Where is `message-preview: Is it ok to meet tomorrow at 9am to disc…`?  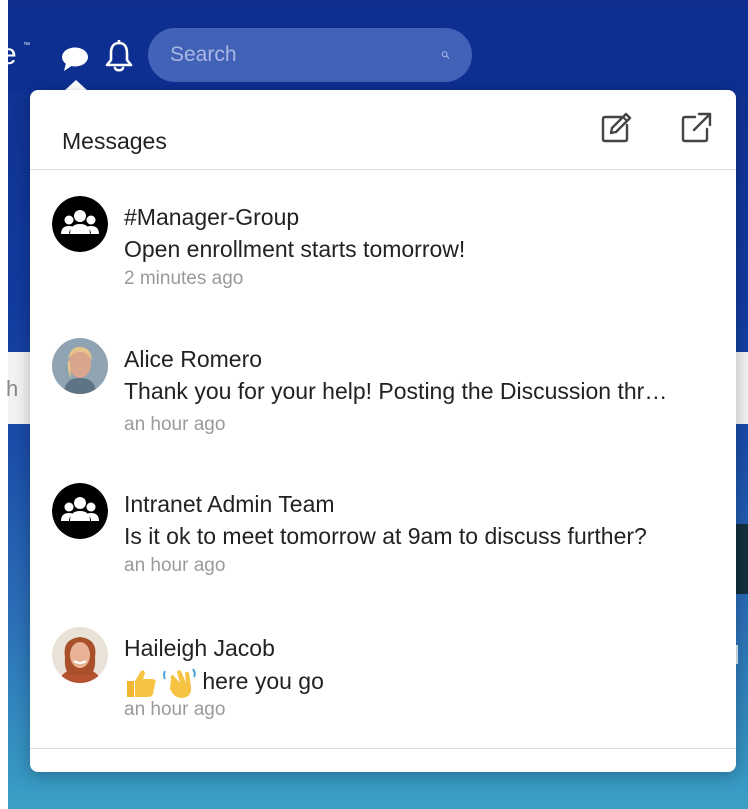 message-preview: Is it ok to meet tomorrow at 9am to disc… is located at coordinates (385, 536).